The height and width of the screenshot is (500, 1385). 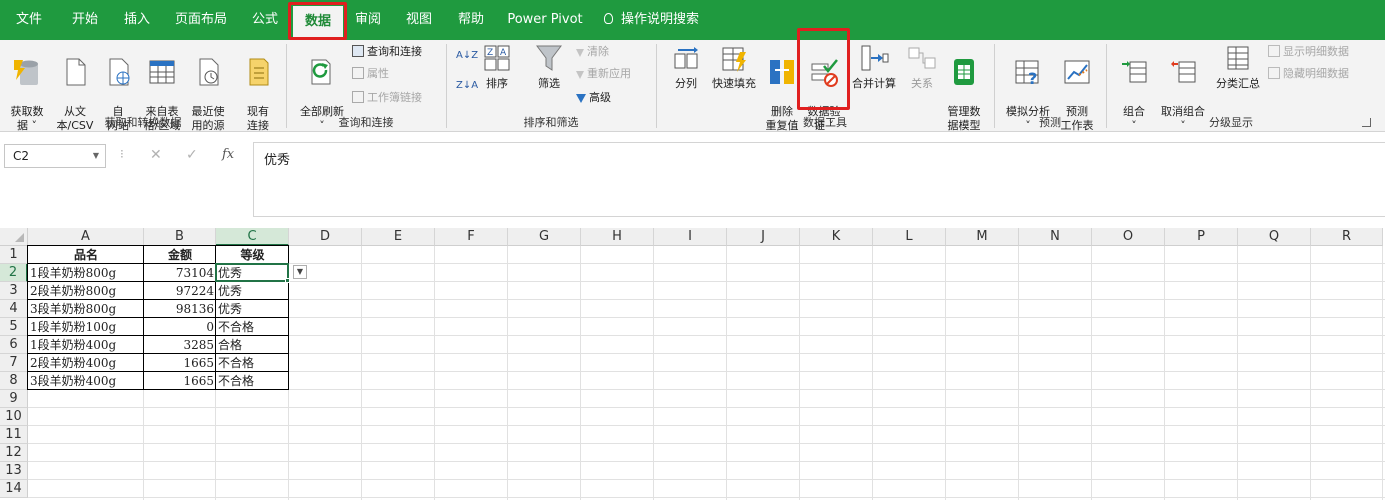 What do you see at coordinates (86, 327) in the screenshot?
I see `table-cell: 1段羊奶粉100g` at bounding box center [86, 327].